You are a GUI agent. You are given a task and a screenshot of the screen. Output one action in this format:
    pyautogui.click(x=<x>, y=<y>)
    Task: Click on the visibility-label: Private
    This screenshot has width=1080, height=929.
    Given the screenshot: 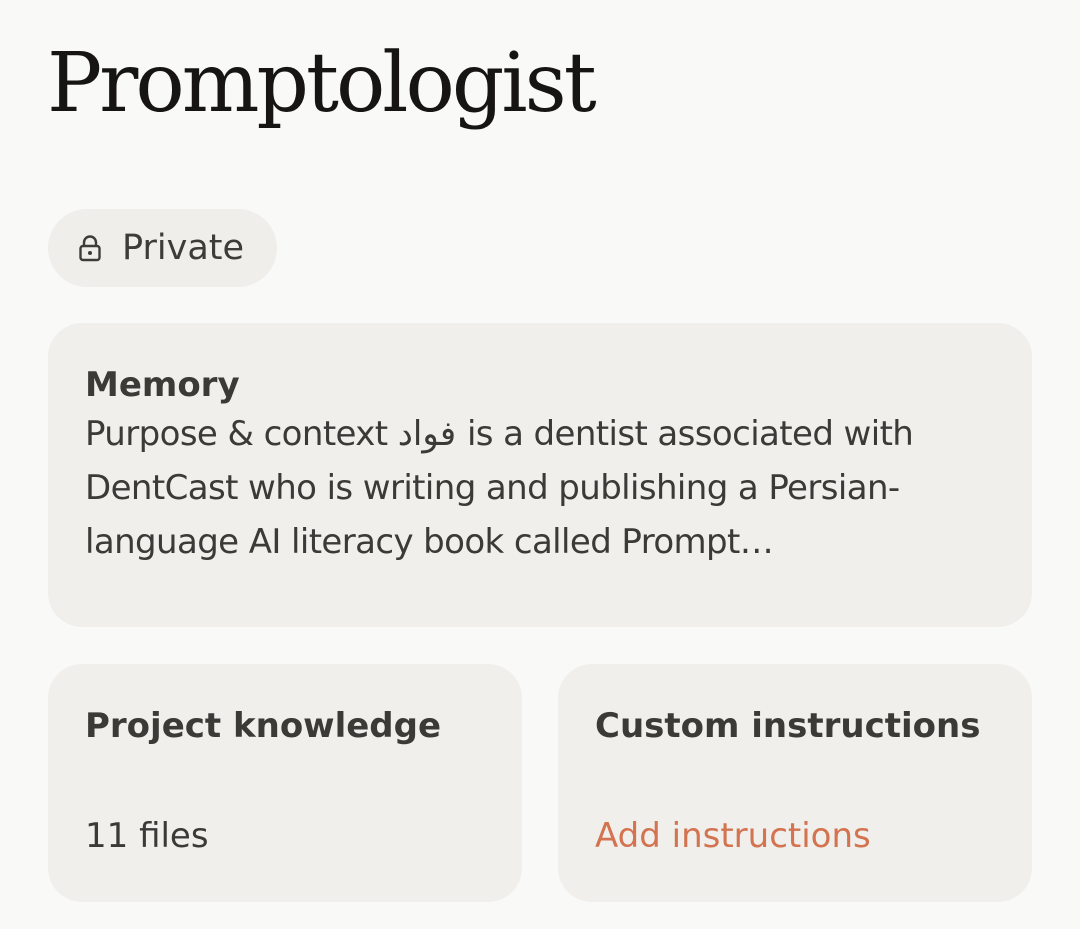 What is the action you would take?
    pyautogui.click(x=183, y=248)
    